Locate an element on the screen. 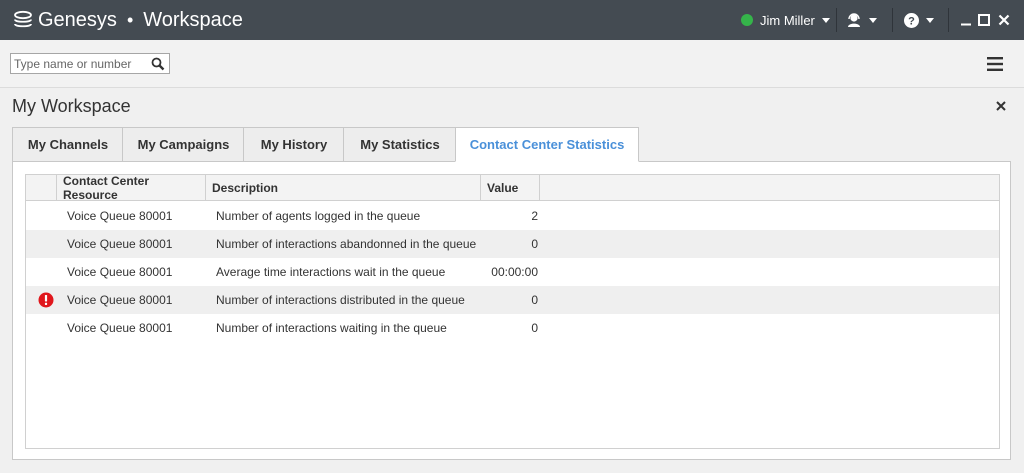 The width and height of the screenshot is (1024, 473). agent-status-menu: Jim Miller is located at coordinates (785, 20).